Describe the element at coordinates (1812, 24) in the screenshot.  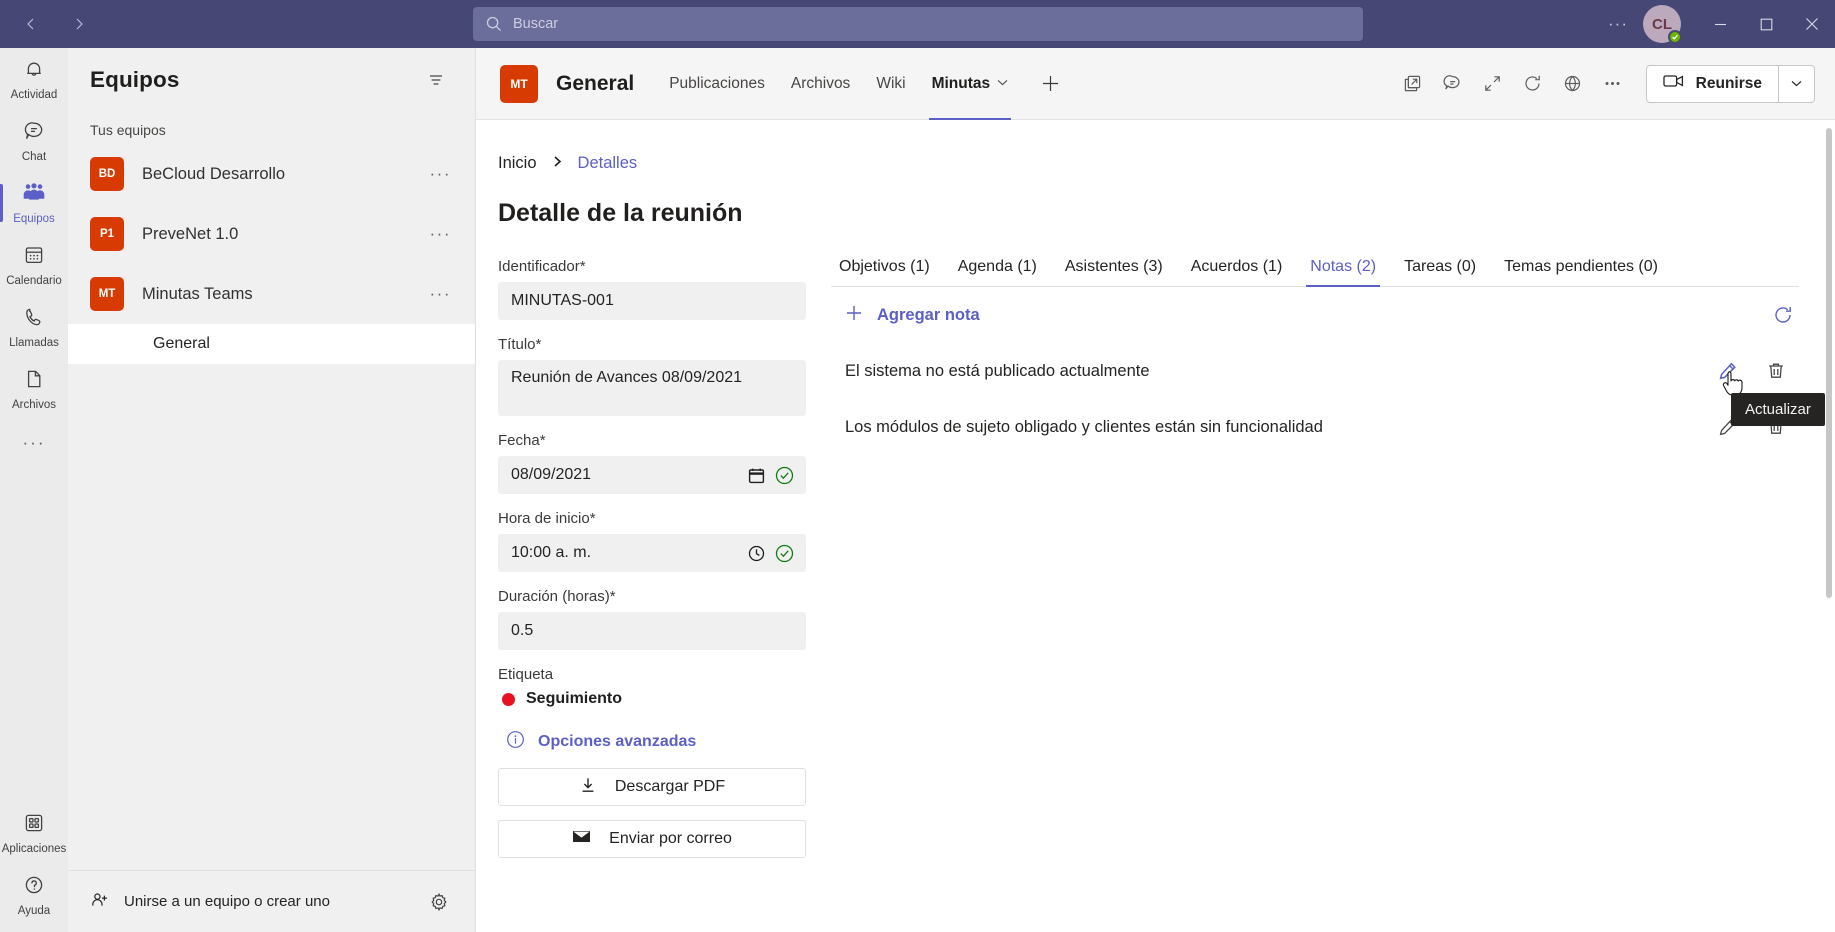
I see `close-button` at that location.